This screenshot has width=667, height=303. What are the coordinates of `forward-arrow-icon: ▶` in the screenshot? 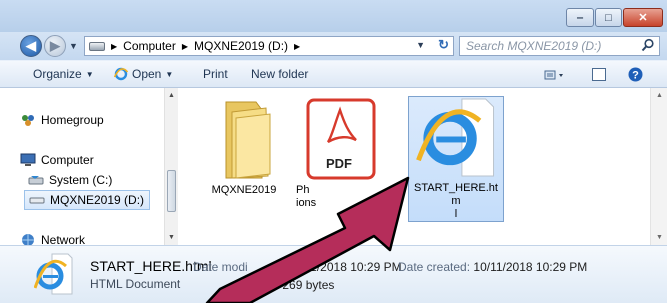 It's located at (55, 45).